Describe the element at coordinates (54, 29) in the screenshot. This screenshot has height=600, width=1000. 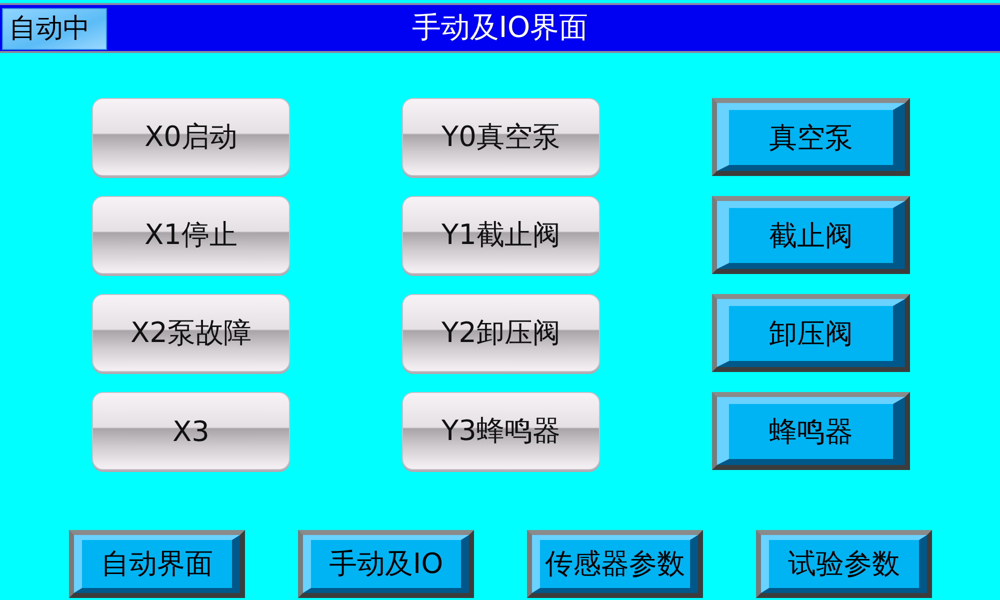
I see `mode-status-label: 自动中` at that location.